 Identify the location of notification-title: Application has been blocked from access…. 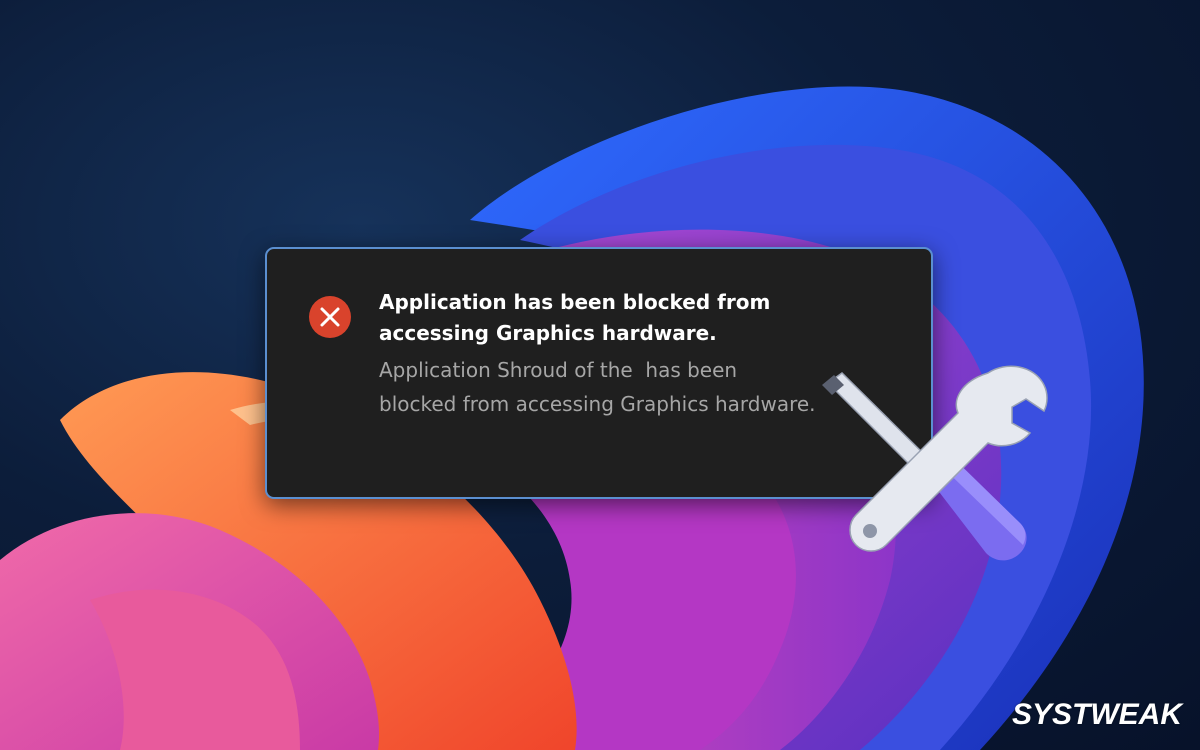
(575, 317).